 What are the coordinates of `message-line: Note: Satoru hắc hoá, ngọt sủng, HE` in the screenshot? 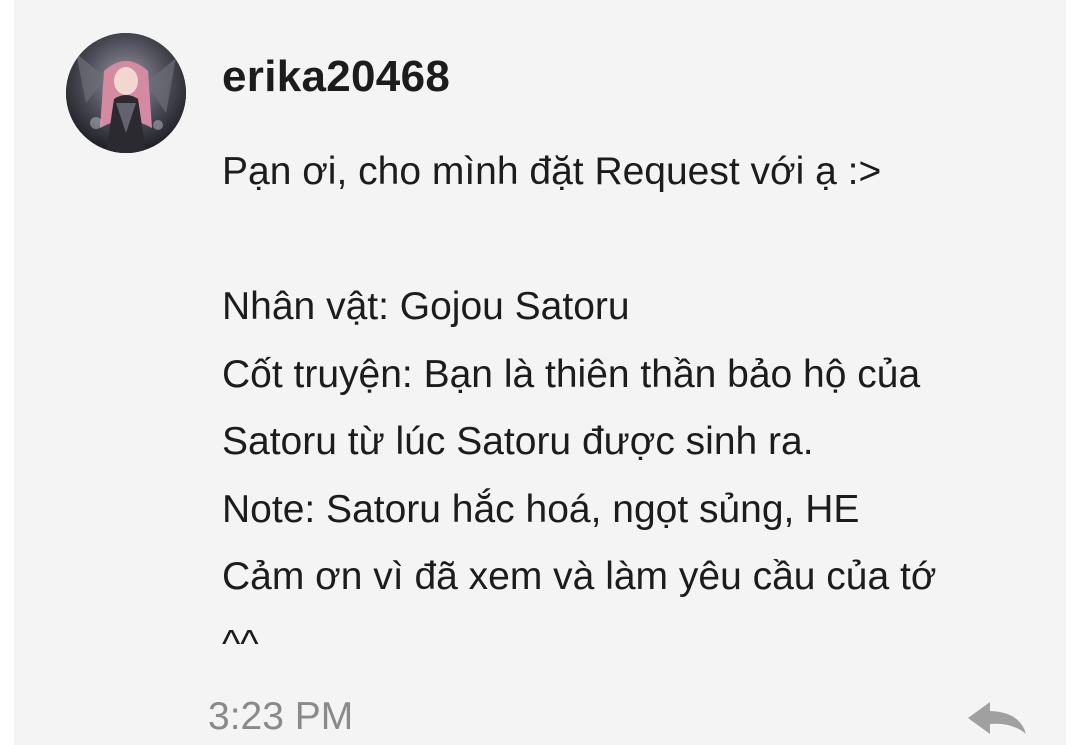 It's located at (541, 509).